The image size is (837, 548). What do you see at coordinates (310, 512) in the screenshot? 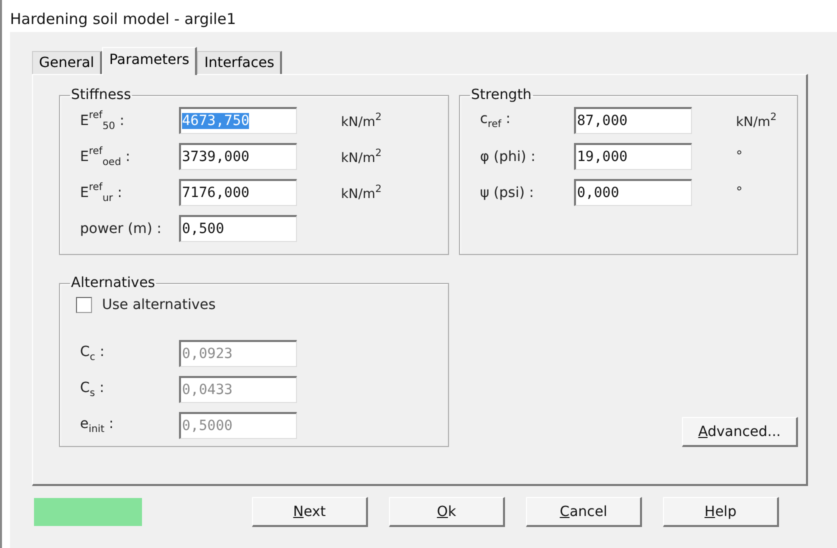
I see `dialog-button: Next` at bounding box center [310, 512].